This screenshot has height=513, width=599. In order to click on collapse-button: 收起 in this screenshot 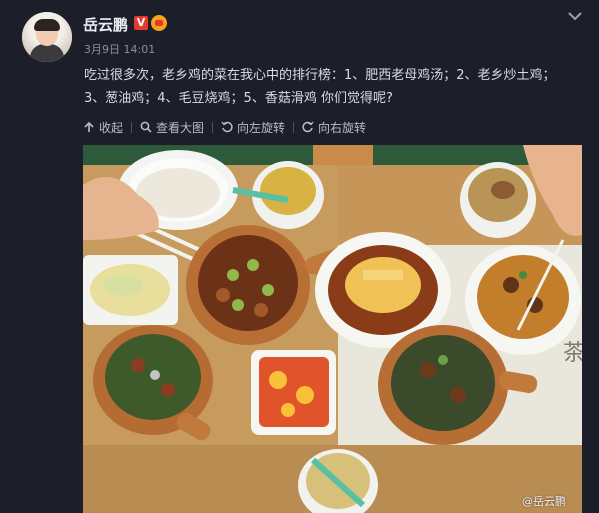, I will do `click(103, 127)`.